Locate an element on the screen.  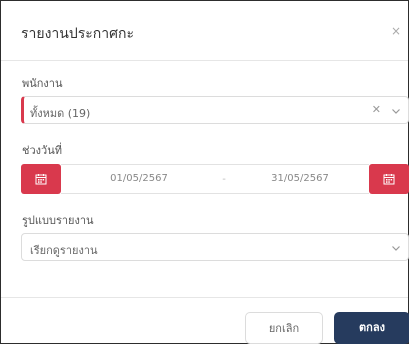
start-calendar-button is located at coordinates (41, 179).